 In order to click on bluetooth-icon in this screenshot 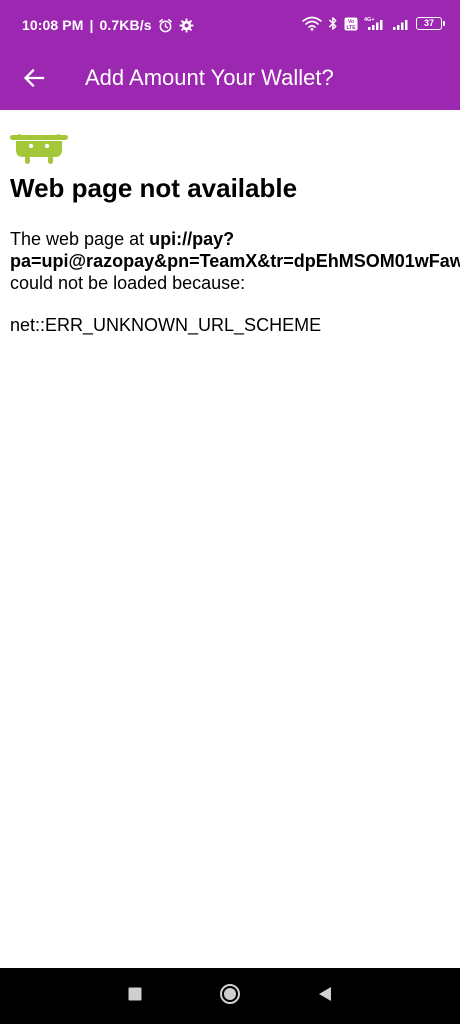, I will do `click(333, 23)`.